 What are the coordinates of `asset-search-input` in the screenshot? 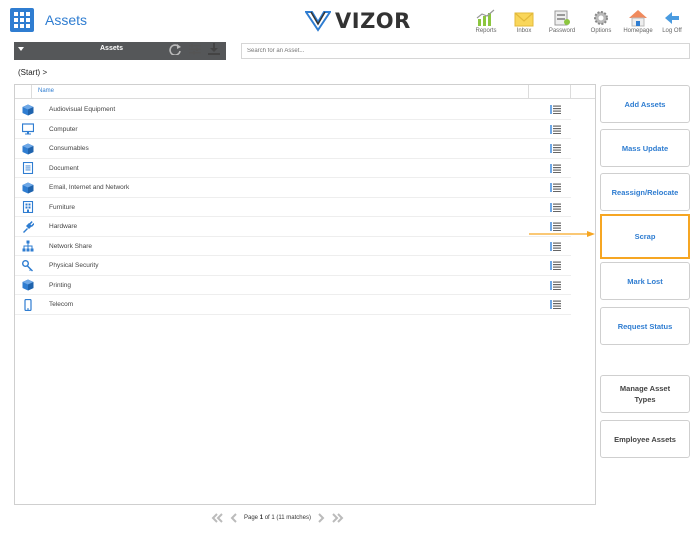 It's located at (465, 51).